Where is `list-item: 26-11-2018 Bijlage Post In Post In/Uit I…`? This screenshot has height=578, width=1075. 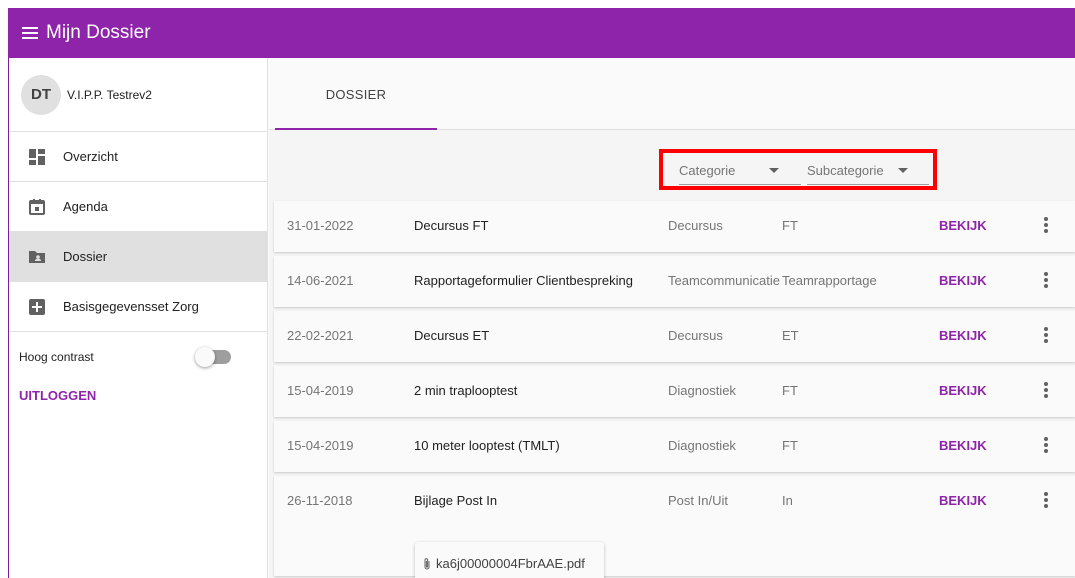
list-item: 26-11-2018 Bijlage Post In Post In/Uit I… is located at coordinates (674, 527).